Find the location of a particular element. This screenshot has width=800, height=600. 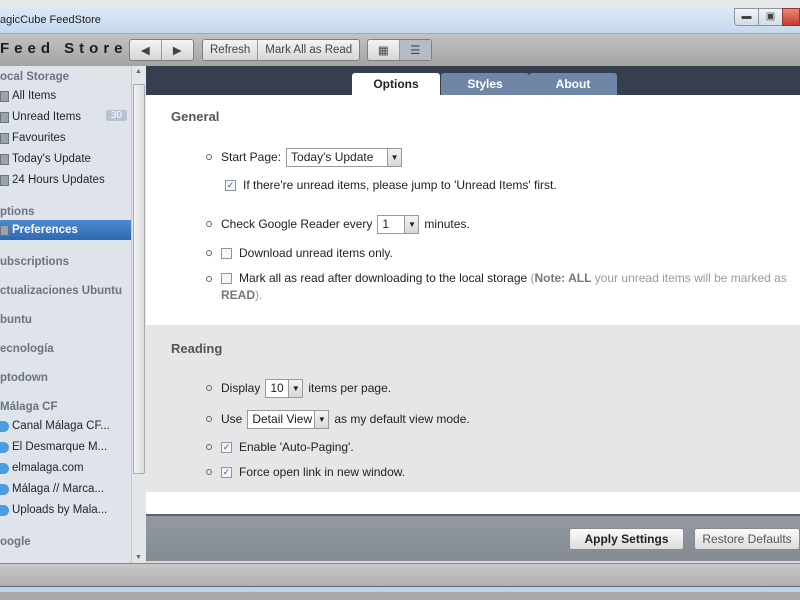

mark-all-checkbox is located at coordinates (226, 279).